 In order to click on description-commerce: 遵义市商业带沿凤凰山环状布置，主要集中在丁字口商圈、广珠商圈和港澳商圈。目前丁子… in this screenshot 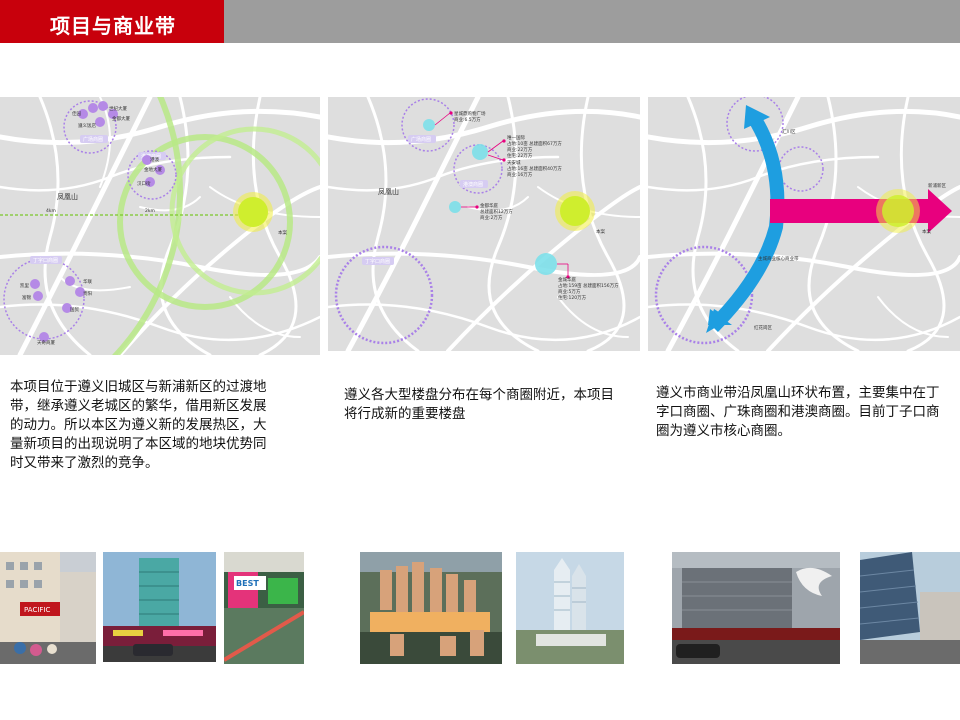, I will do `click(798, 412)`.